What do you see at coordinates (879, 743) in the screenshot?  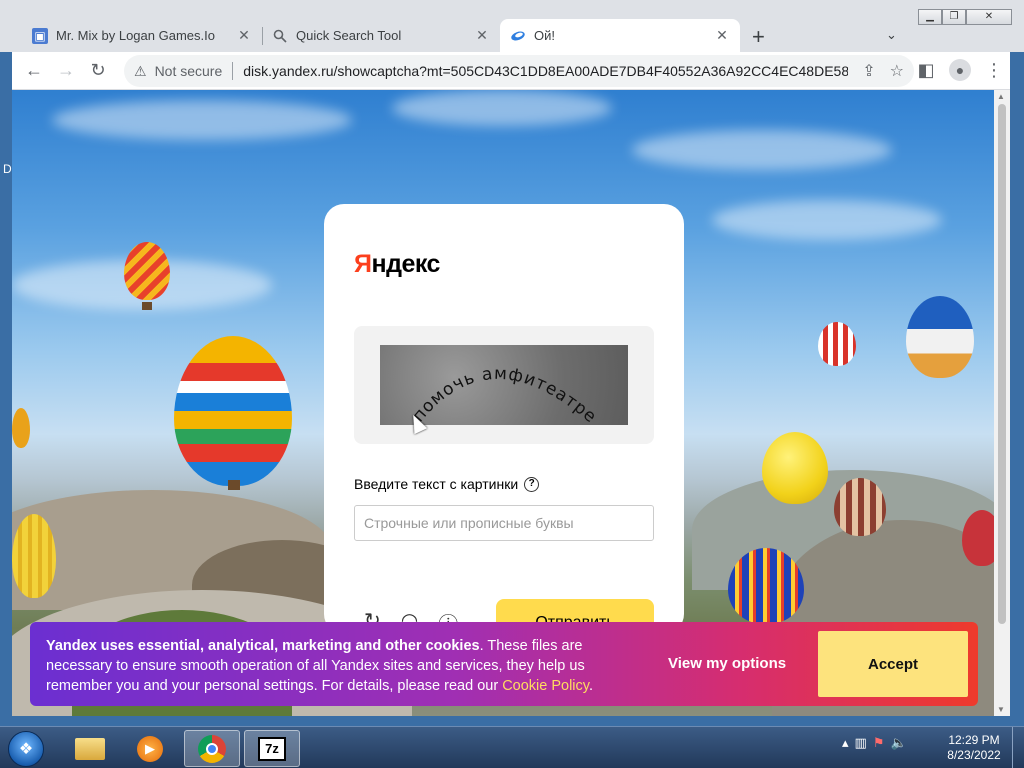 I see `action-center-flag-icon: ⚑` at bounding box center [879, 743].